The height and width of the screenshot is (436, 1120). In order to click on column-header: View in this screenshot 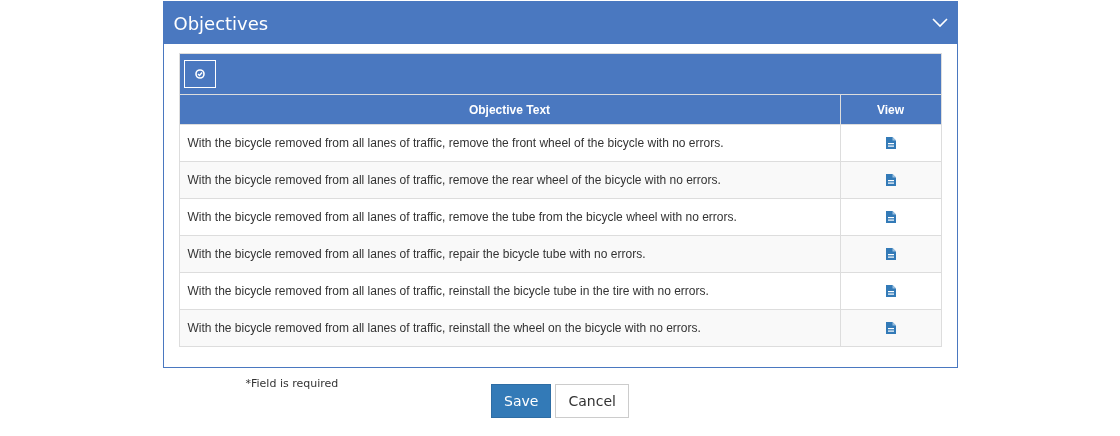, I will do `click(890, 109)`.